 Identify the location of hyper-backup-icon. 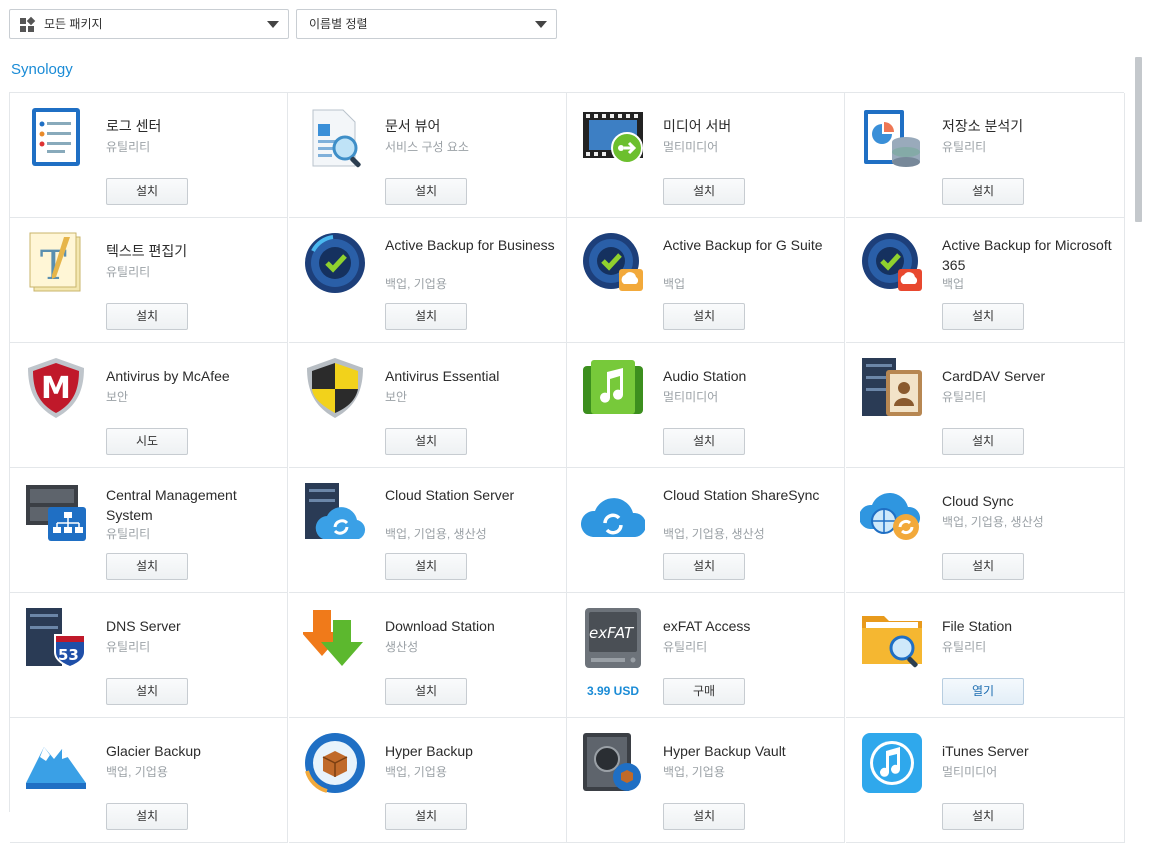
(335, 763).